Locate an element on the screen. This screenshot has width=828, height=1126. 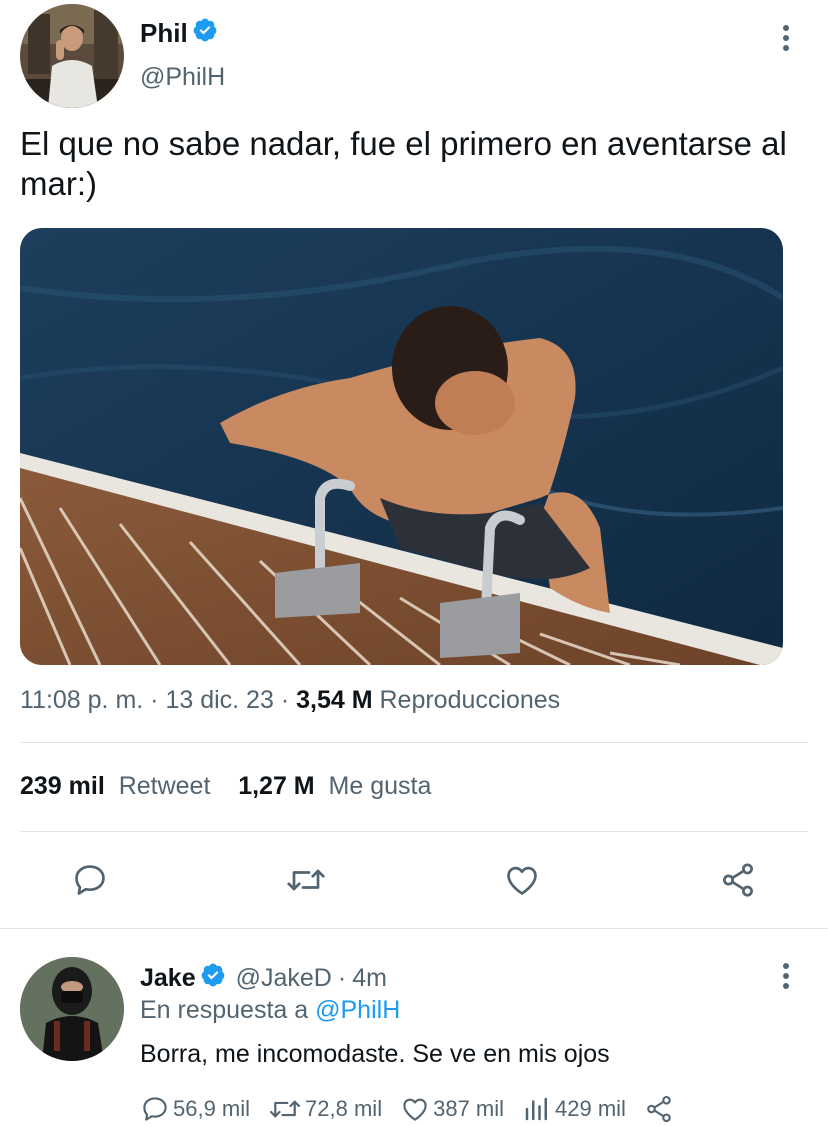
likes-label: Me gusta is located at coordinates (380, 786).